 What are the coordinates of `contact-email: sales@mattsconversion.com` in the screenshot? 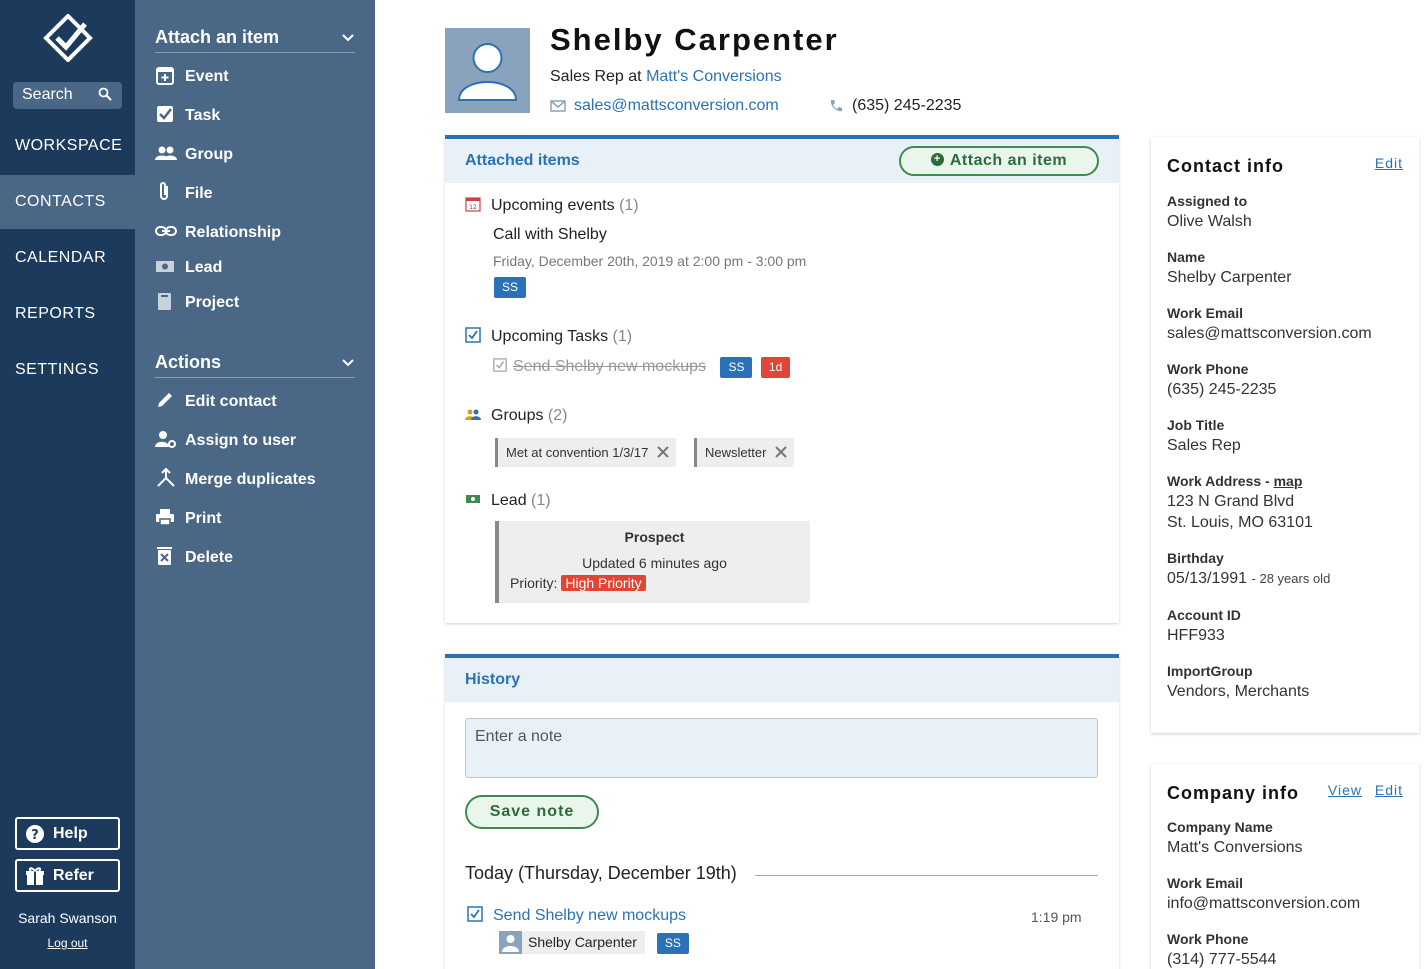 It's located at (664, 106).